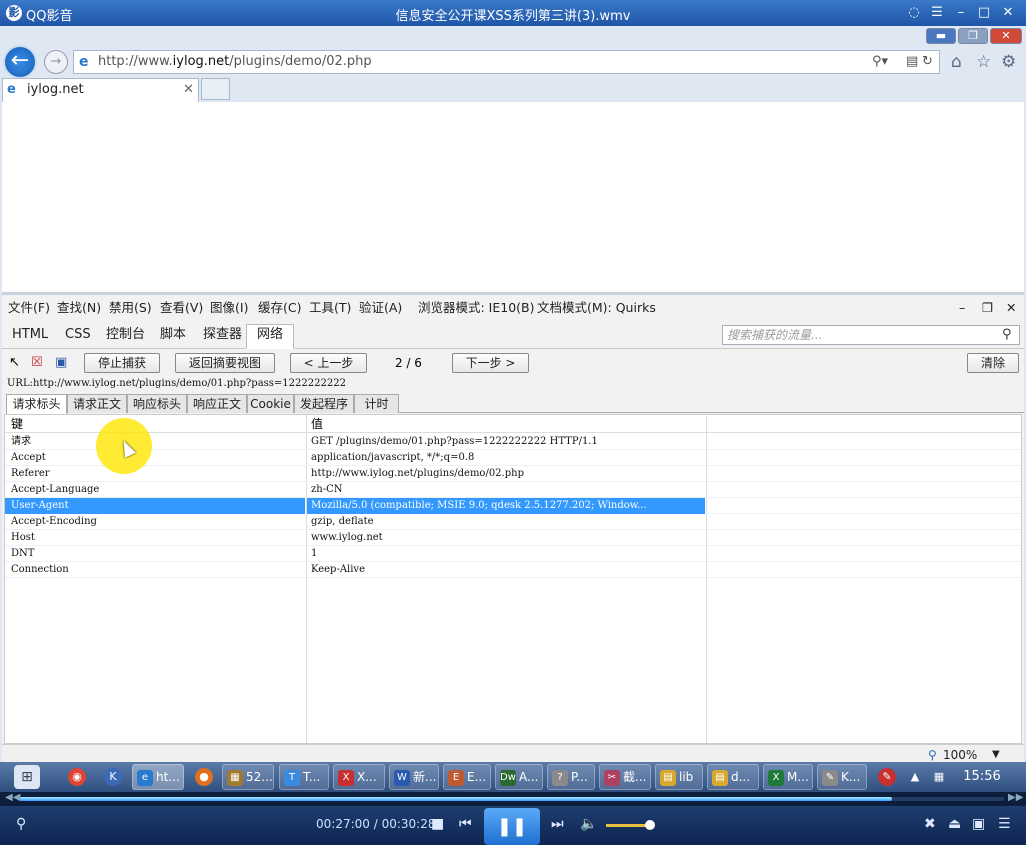  What do you see at coordinates (317, 424) in the screenshot?
I see `column-value: 值` at bounding box center [317, 424].